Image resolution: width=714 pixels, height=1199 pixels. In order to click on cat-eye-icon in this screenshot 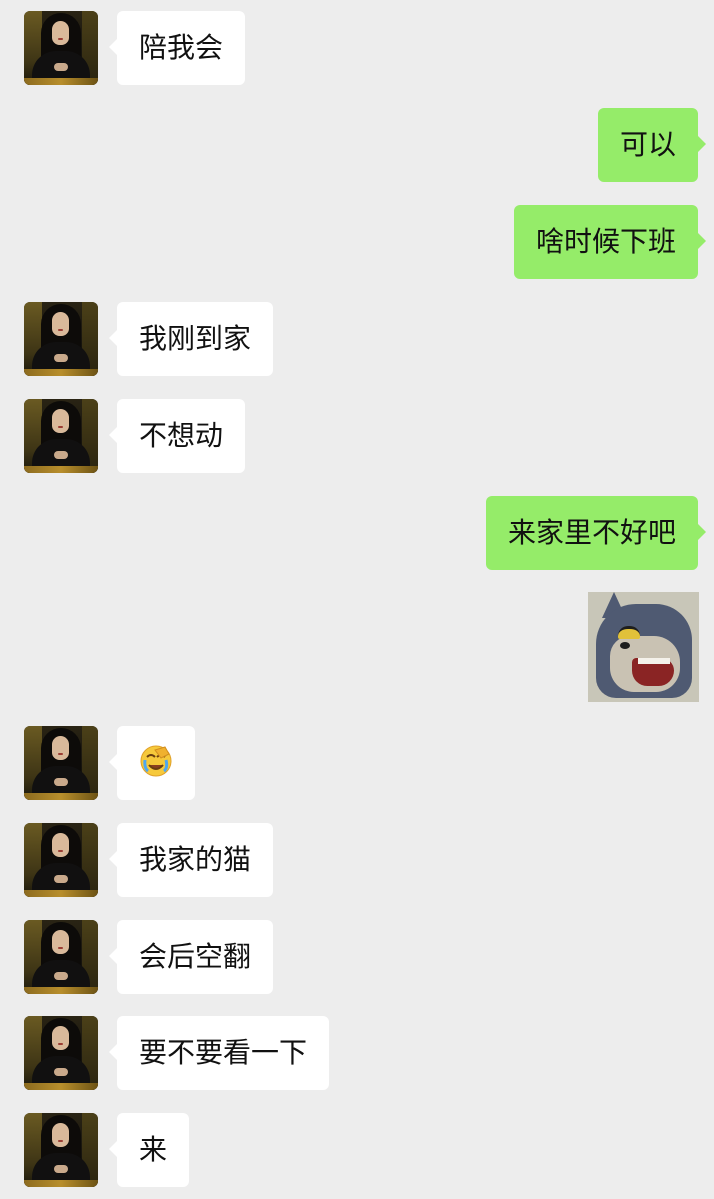, I will do `click(629, 632)`.